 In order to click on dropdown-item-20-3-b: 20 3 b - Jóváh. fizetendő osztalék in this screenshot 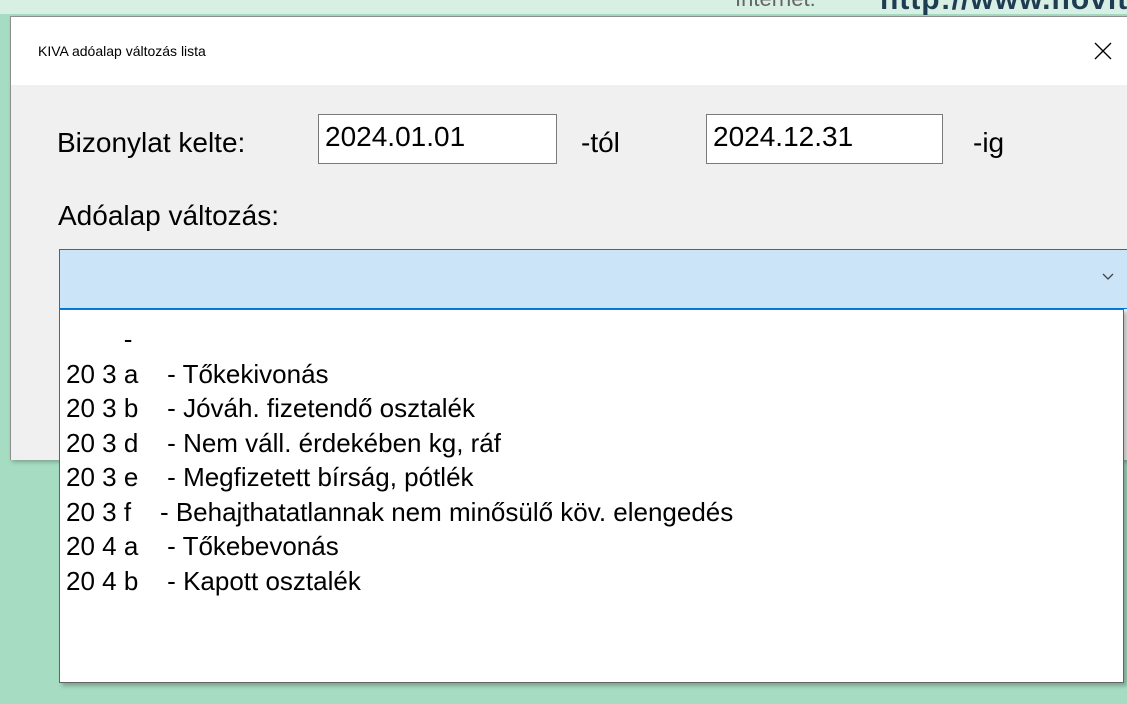, I will do `click(591, 408)`.